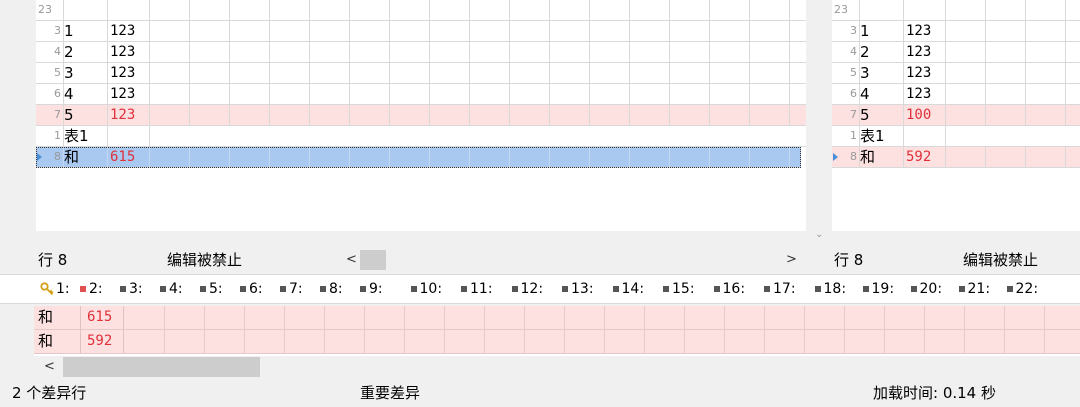 The width and height of the screenshot is (1080, 407). Describe the element at coordinates (882, 94) in the screenshot. I see `key-cell: 4` at that location.